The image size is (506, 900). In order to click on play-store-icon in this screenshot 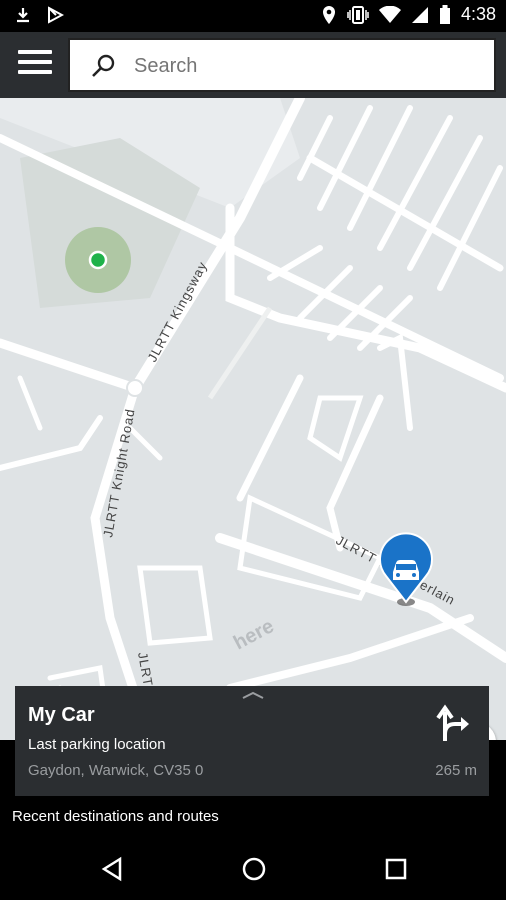, I will do `click(56, 15)`.